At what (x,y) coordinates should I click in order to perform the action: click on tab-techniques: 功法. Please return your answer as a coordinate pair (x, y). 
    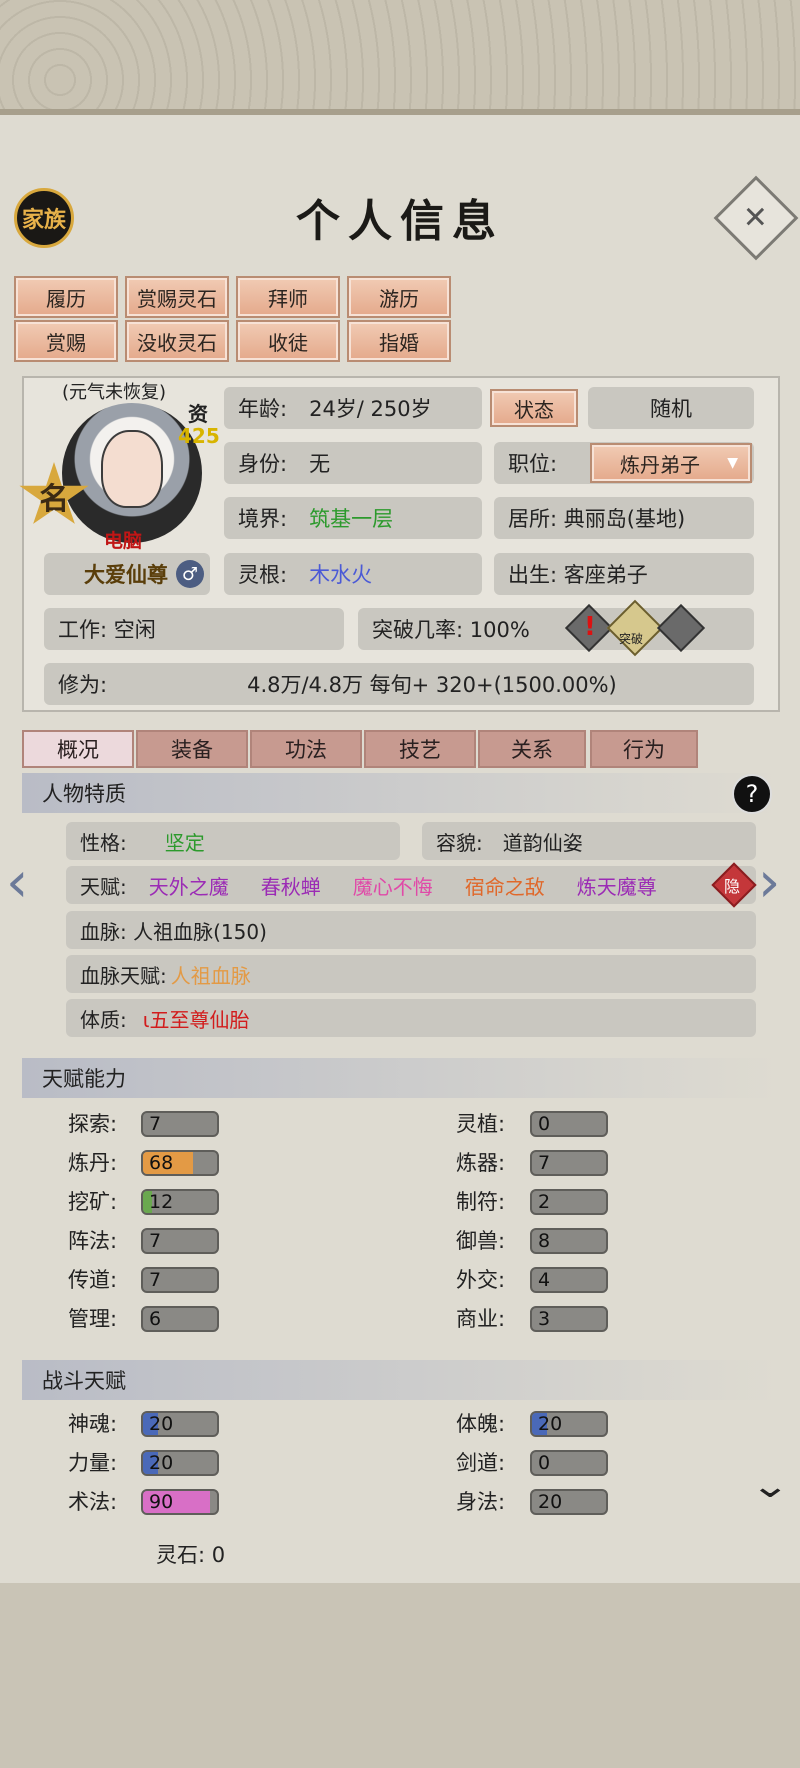
    Looking at the image, I should click on (306, 749).